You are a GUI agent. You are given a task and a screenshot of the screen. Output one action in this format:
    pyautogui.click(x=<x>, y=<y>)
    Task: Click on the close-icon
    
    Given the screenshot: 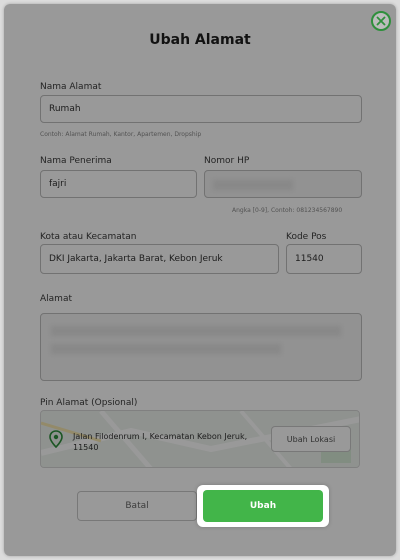 What is the action you would take?
    pyautogui.click(x=381, y=21)
    